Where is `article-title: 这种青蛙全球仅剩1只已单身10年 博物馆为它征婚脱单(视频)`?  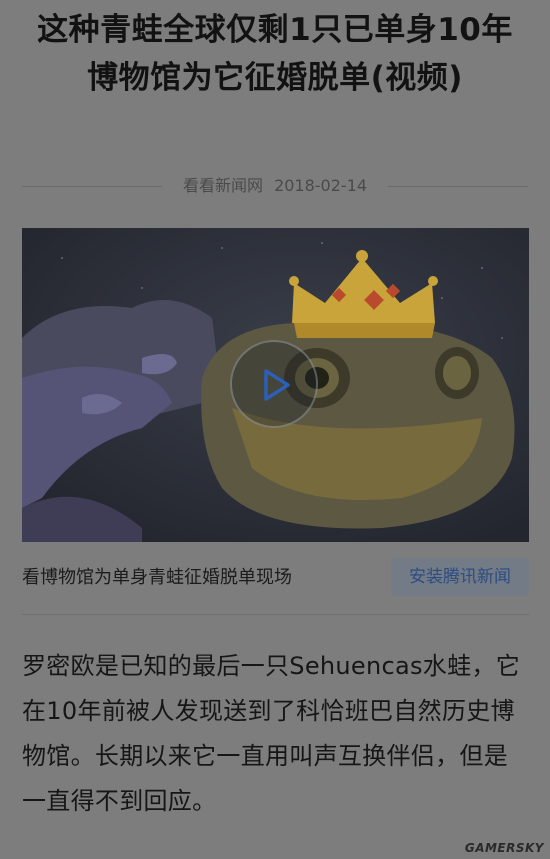
article-title: 这种青蛙全球仅剩1只已单身10年 博物馆为它征婚脱单(视频) is located at coordinates (275, 54).